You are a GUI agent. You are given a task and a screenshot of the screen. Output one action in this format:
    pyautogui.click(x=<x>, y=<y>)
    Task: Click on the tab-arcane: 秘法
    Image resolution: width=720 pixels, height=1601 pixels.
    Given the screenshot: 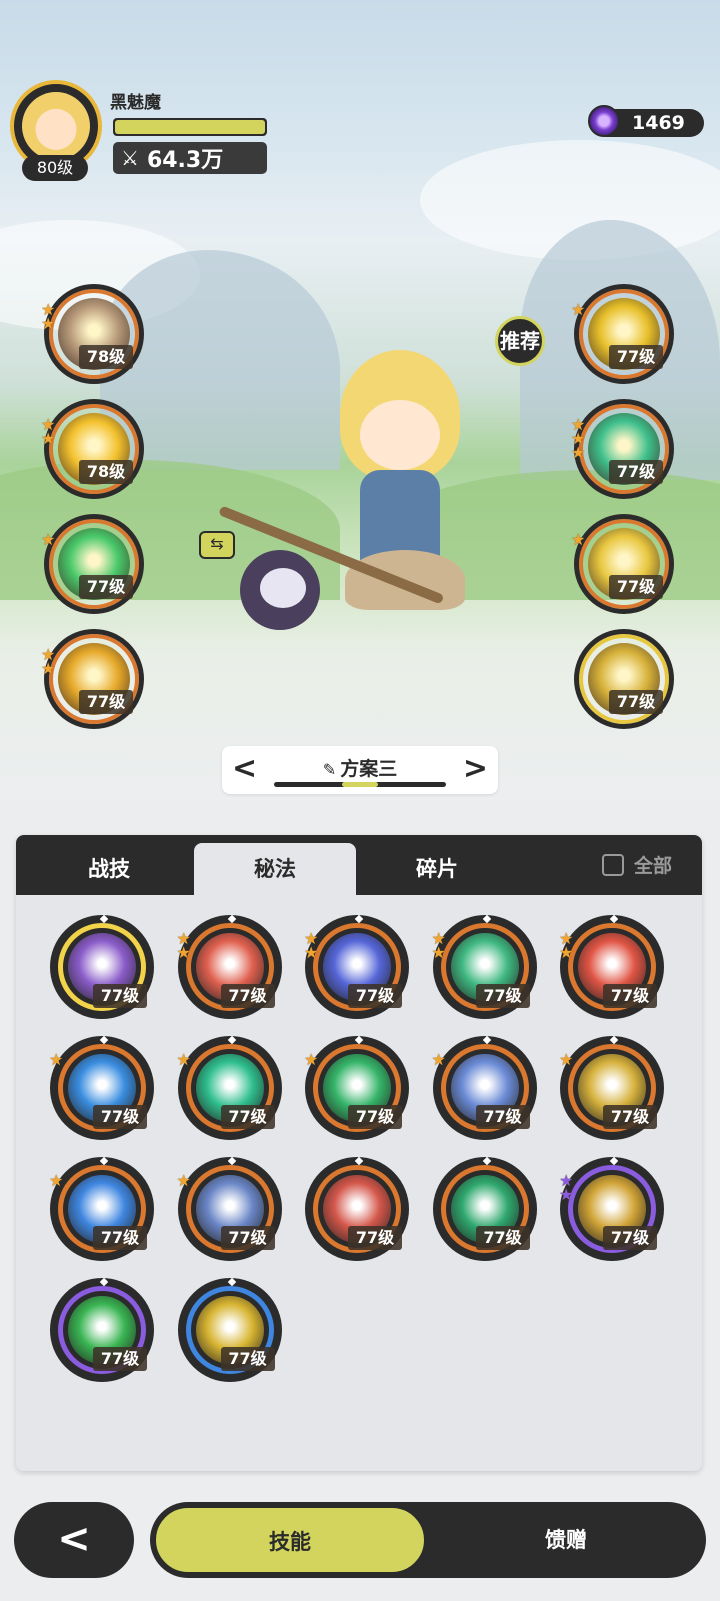 What is the action you would take?
    pyautogui.click(x=275, y=869)
    